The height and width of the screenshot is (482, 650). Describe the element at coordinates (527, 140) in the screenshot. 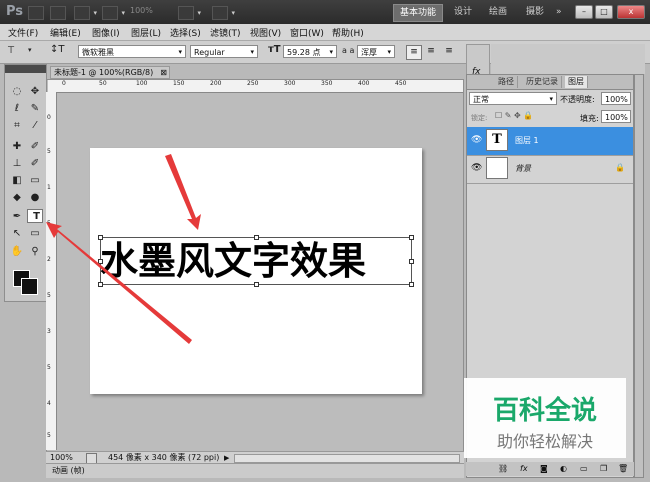

I see `layer-name: 图层 1` at that location.